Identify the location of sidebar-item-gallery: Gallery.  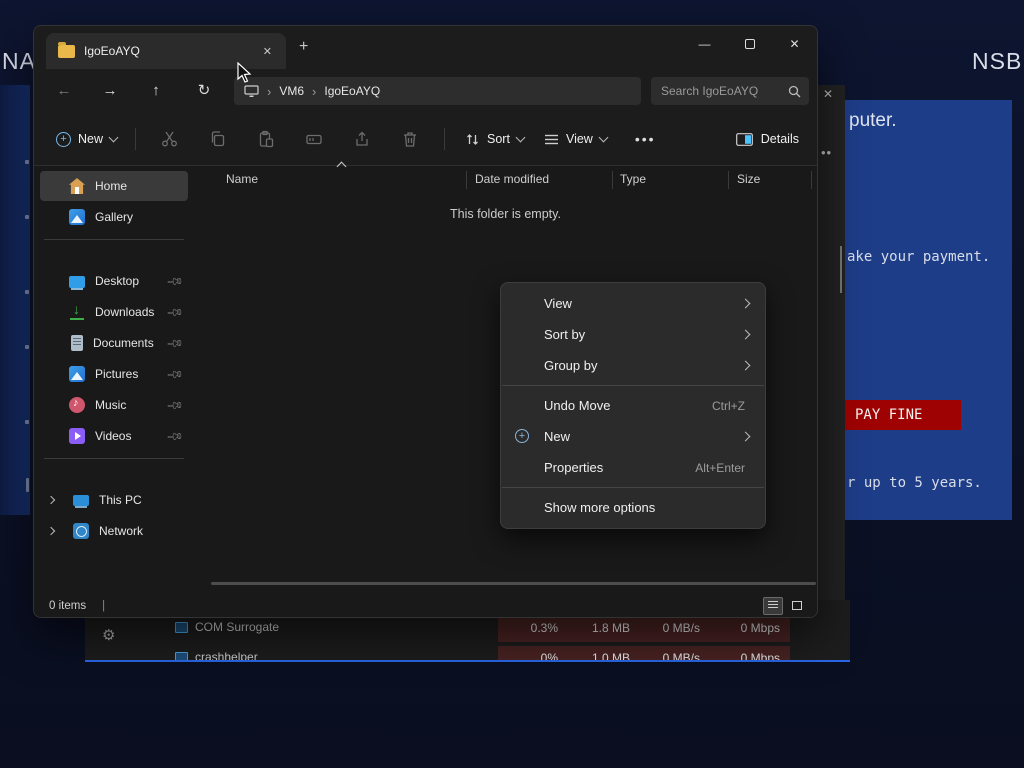
(114, 217).